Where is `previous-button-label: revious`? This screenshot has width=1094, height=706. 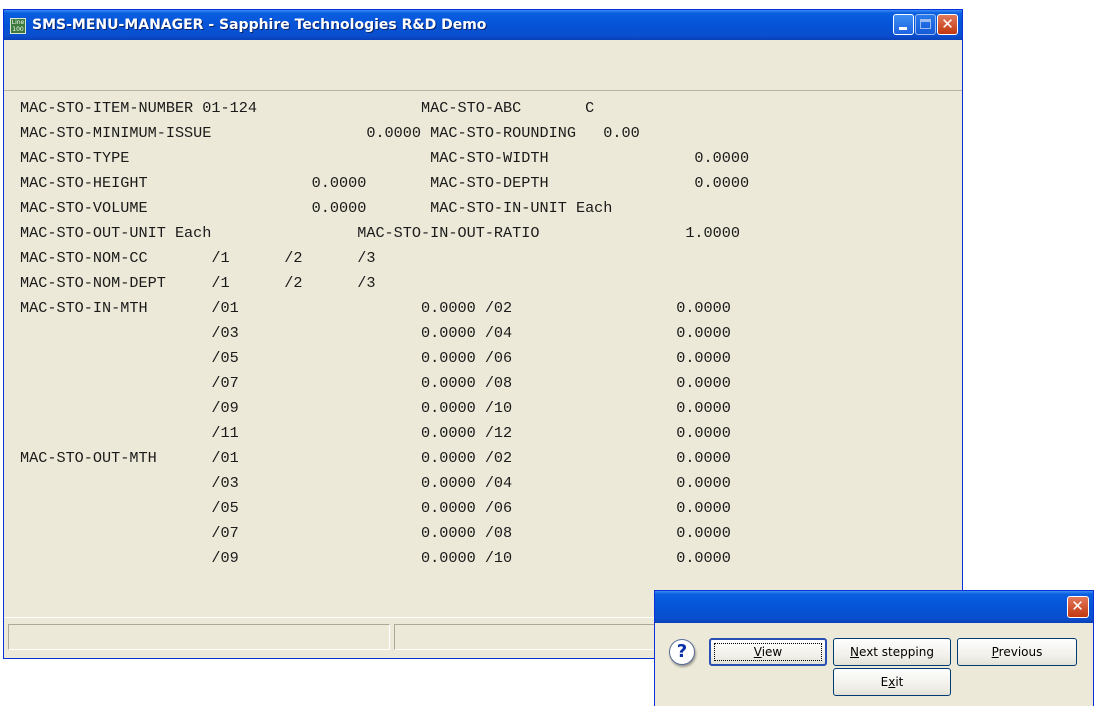
previous-button-label: revious is located at coordinates (1020, 652).